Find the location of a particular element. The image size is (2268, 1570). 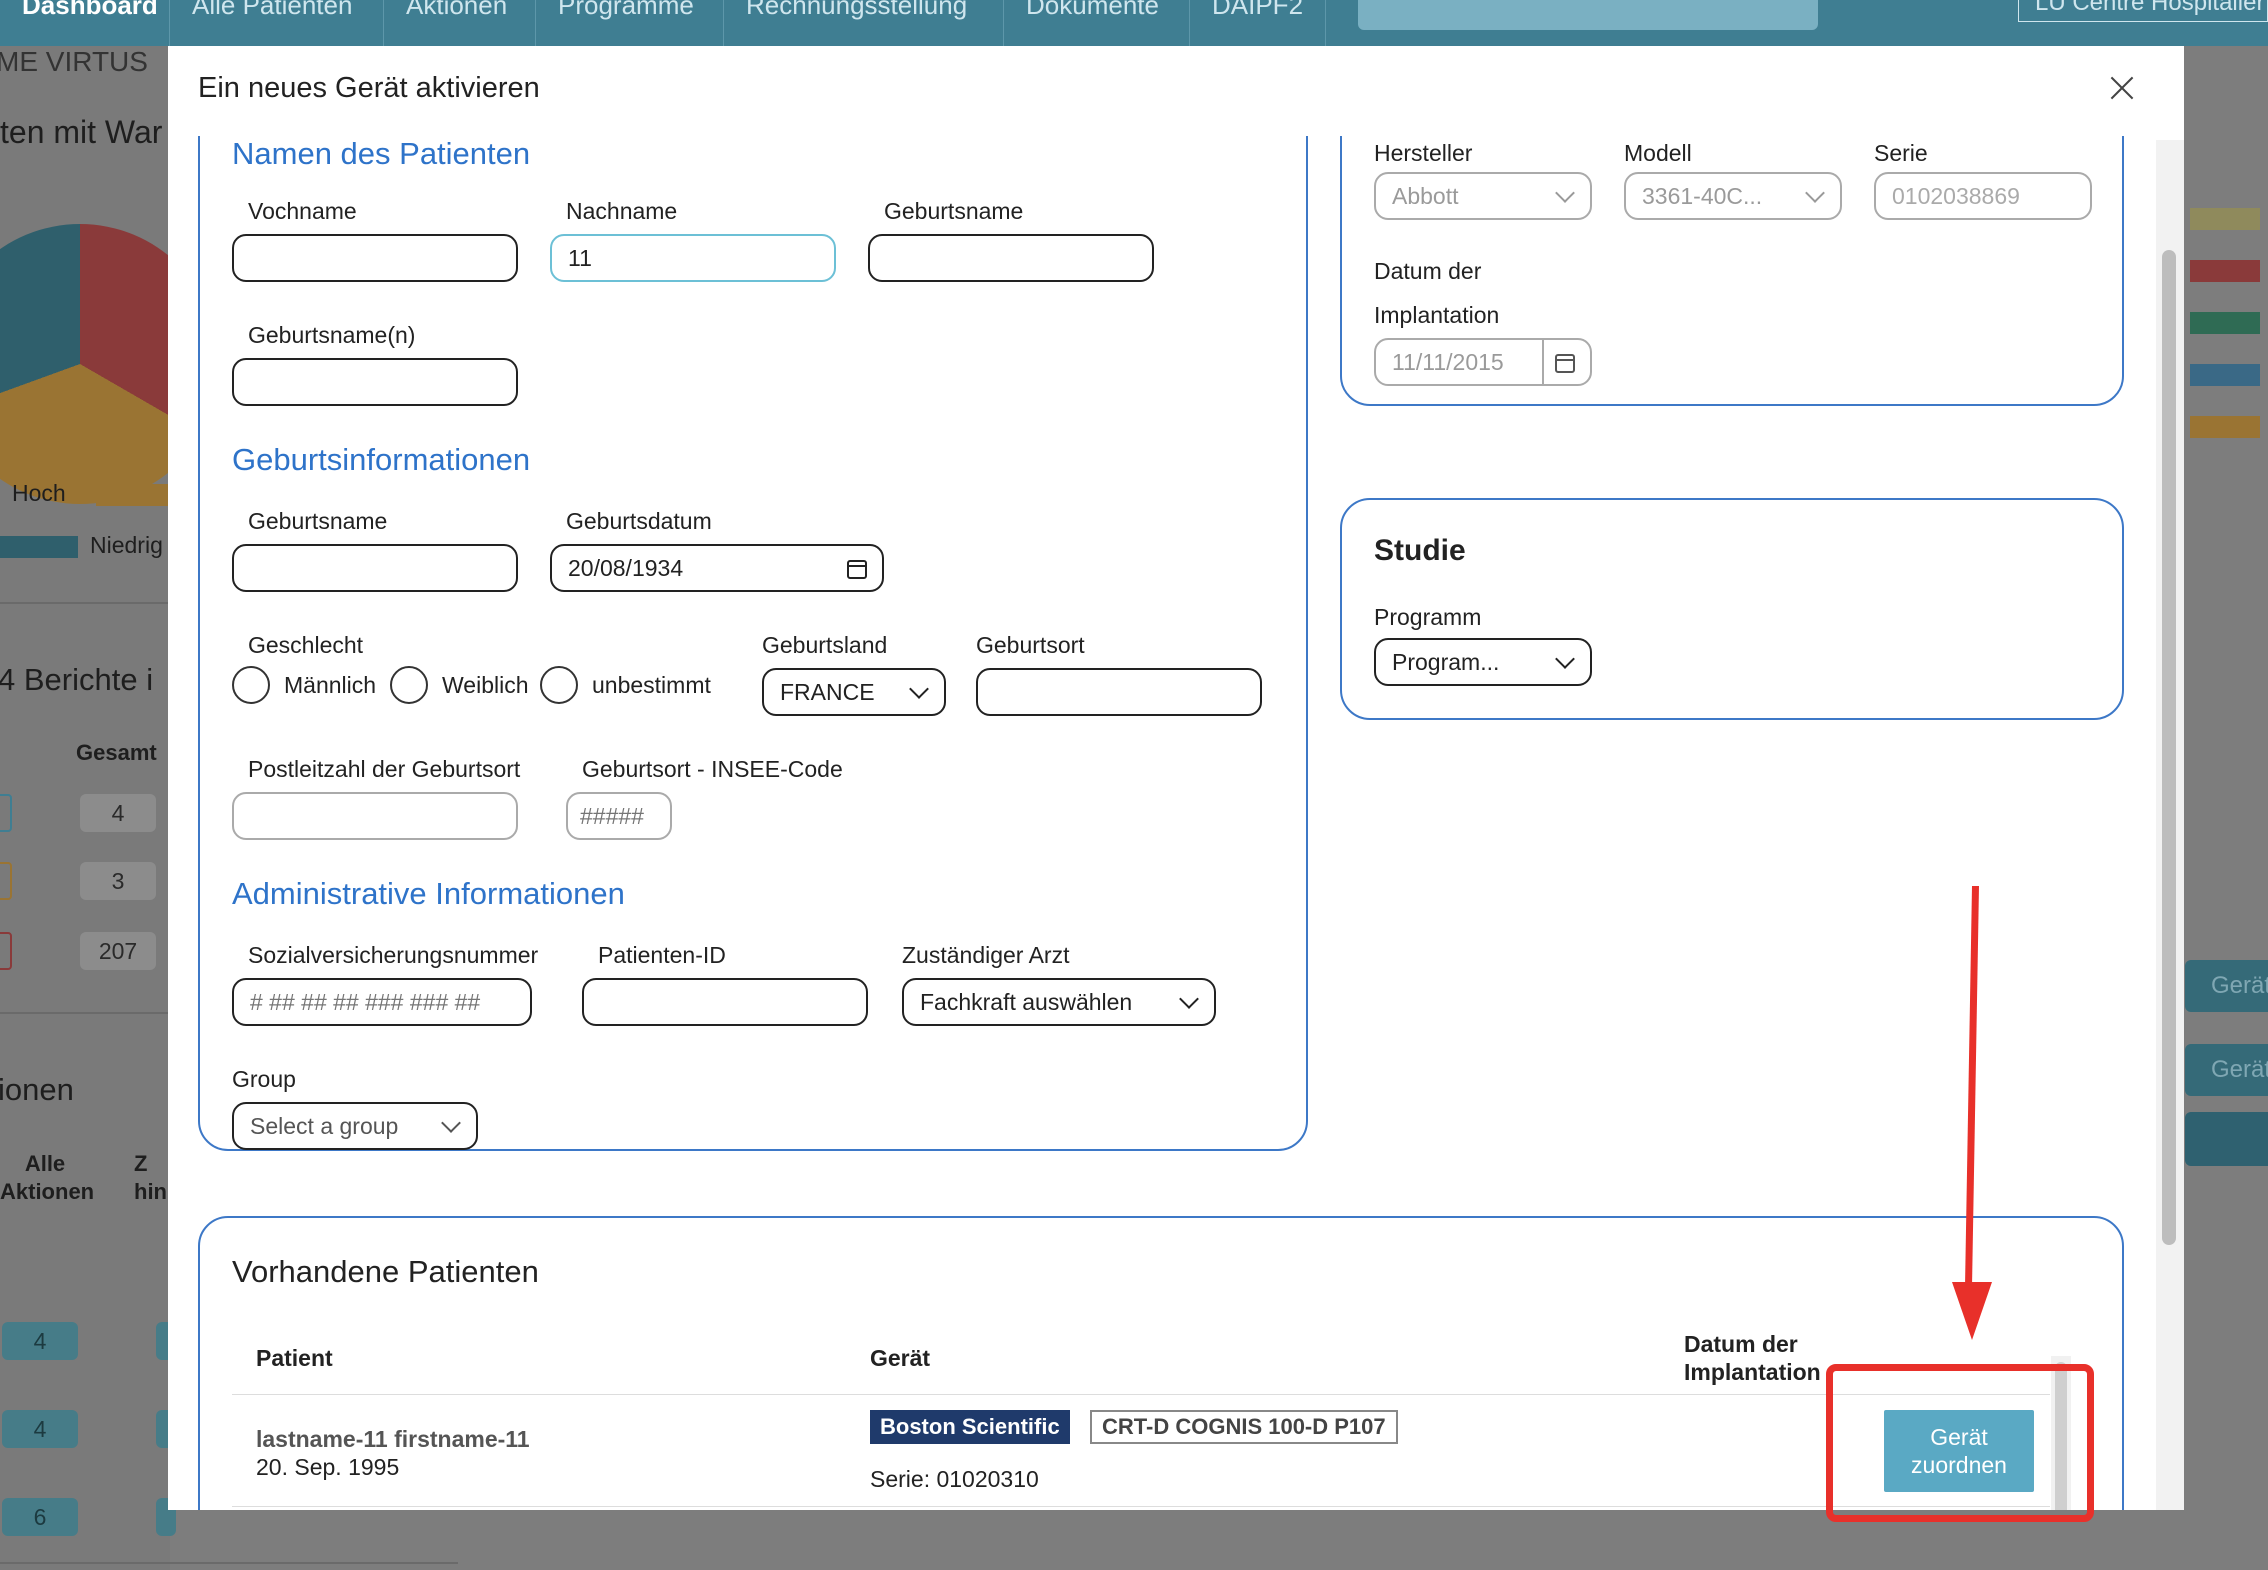

bg-actions-heading: ionen is located at coordinates (37, 1089).